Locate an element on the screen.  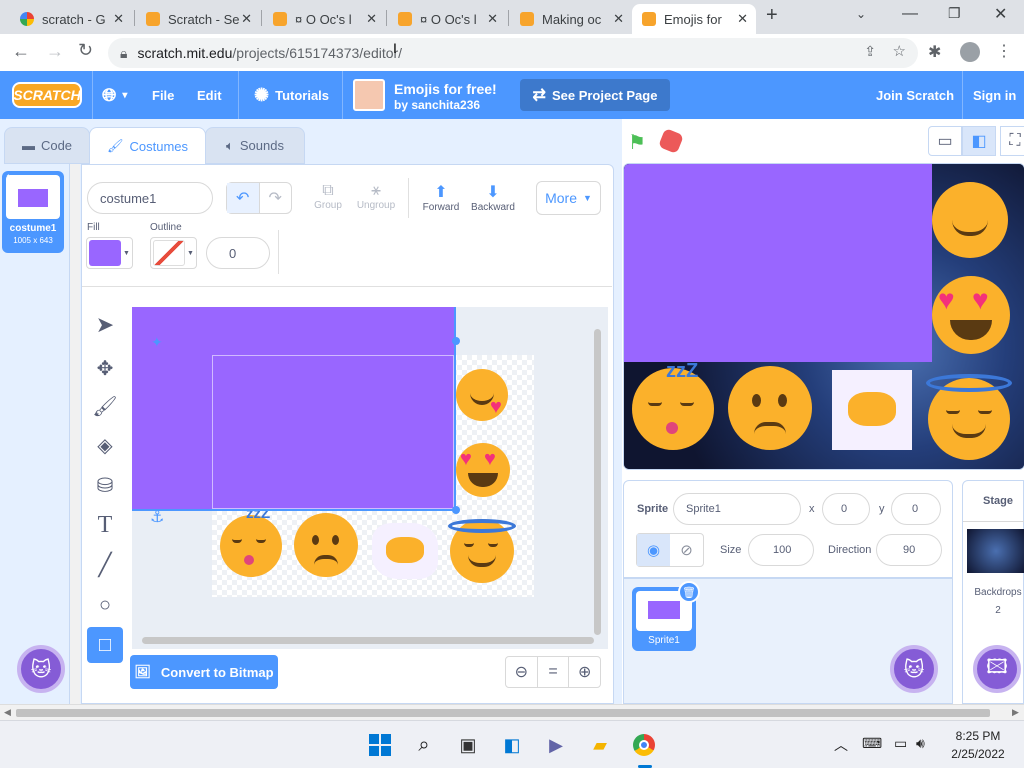
outline-color-picker: ▼ is located at coordinates (173, 253).